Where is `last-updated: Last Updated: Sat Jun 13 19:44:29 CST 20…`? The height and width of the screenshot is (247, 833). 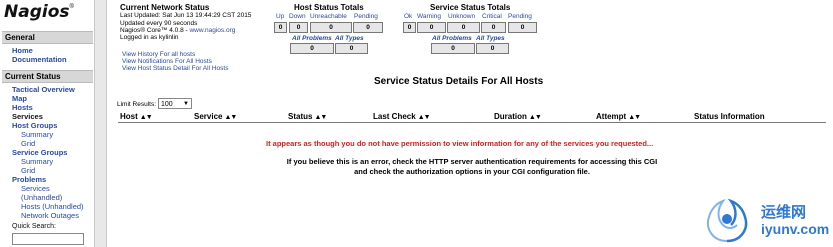
last-updated: Last Updated: Sat Jun 13 19:44:29 CST 20… is located at coordinates (186, 15).